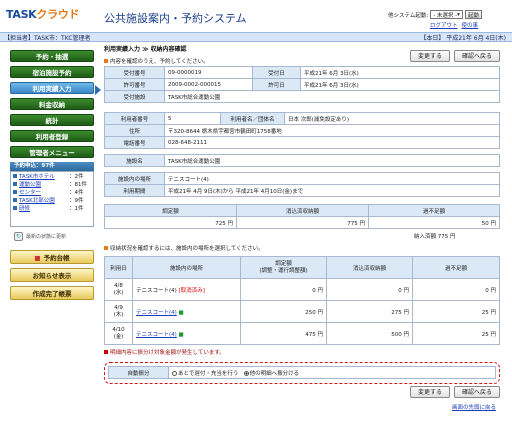  What do you see at coordinates (156, 61) in the screenshot?
I see `note-confirm: 内容を確認のうえ、予約してください。` at bounding box center [156, 61].